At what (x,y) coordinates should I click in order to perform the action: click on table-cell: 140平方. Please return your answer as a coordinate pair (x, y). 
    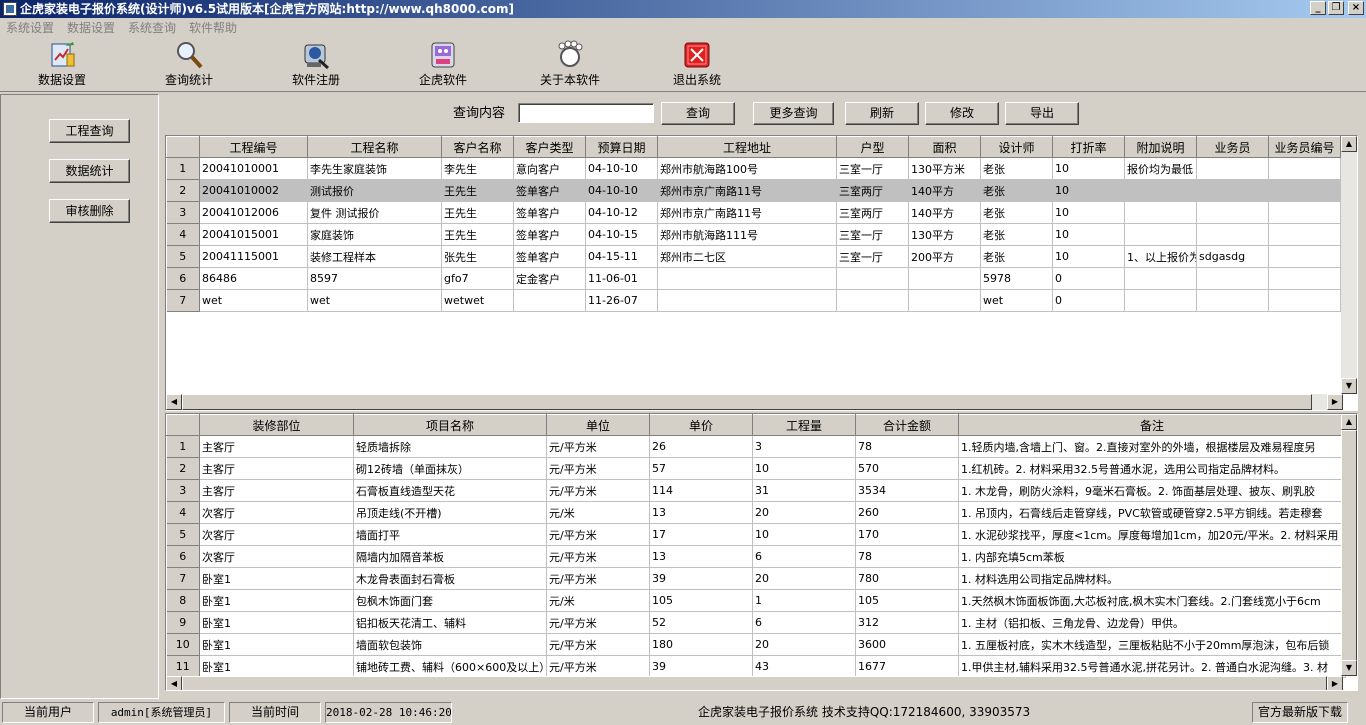
    Looking at the image, I should click on (944, 190).